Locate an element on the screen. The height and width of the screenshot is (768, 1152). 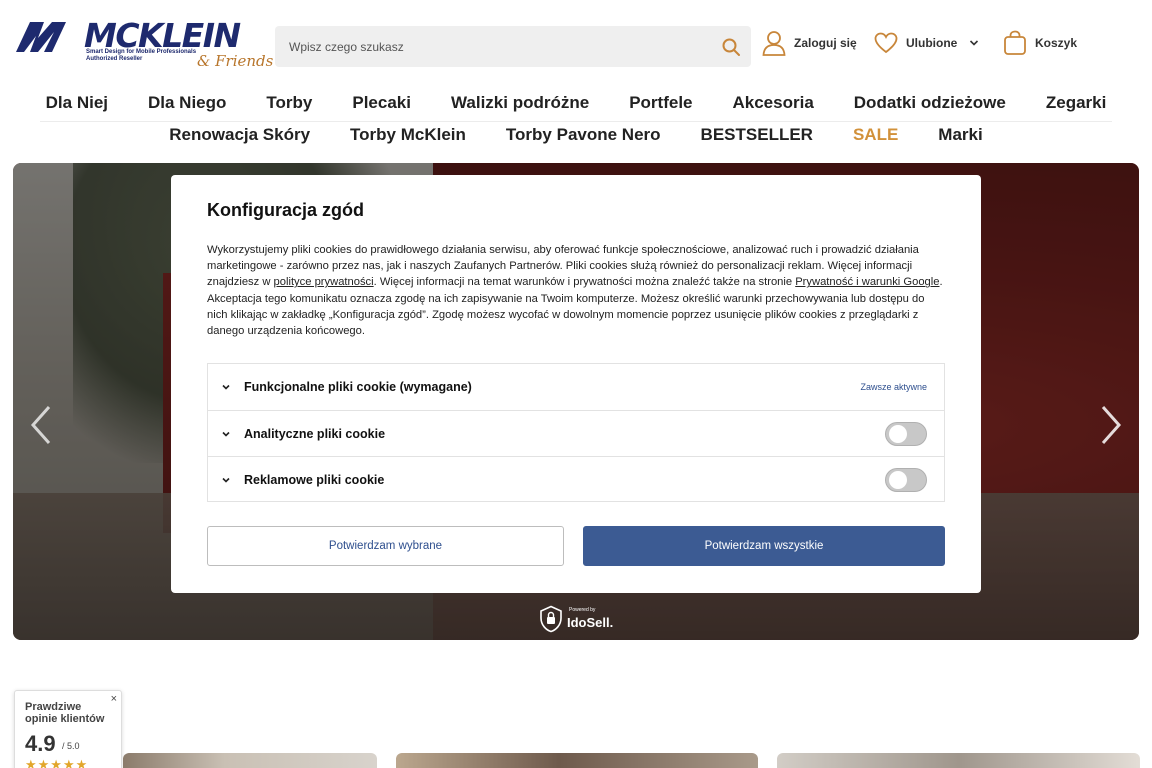
chevron-left-icon is located at coordinates (40, 425).